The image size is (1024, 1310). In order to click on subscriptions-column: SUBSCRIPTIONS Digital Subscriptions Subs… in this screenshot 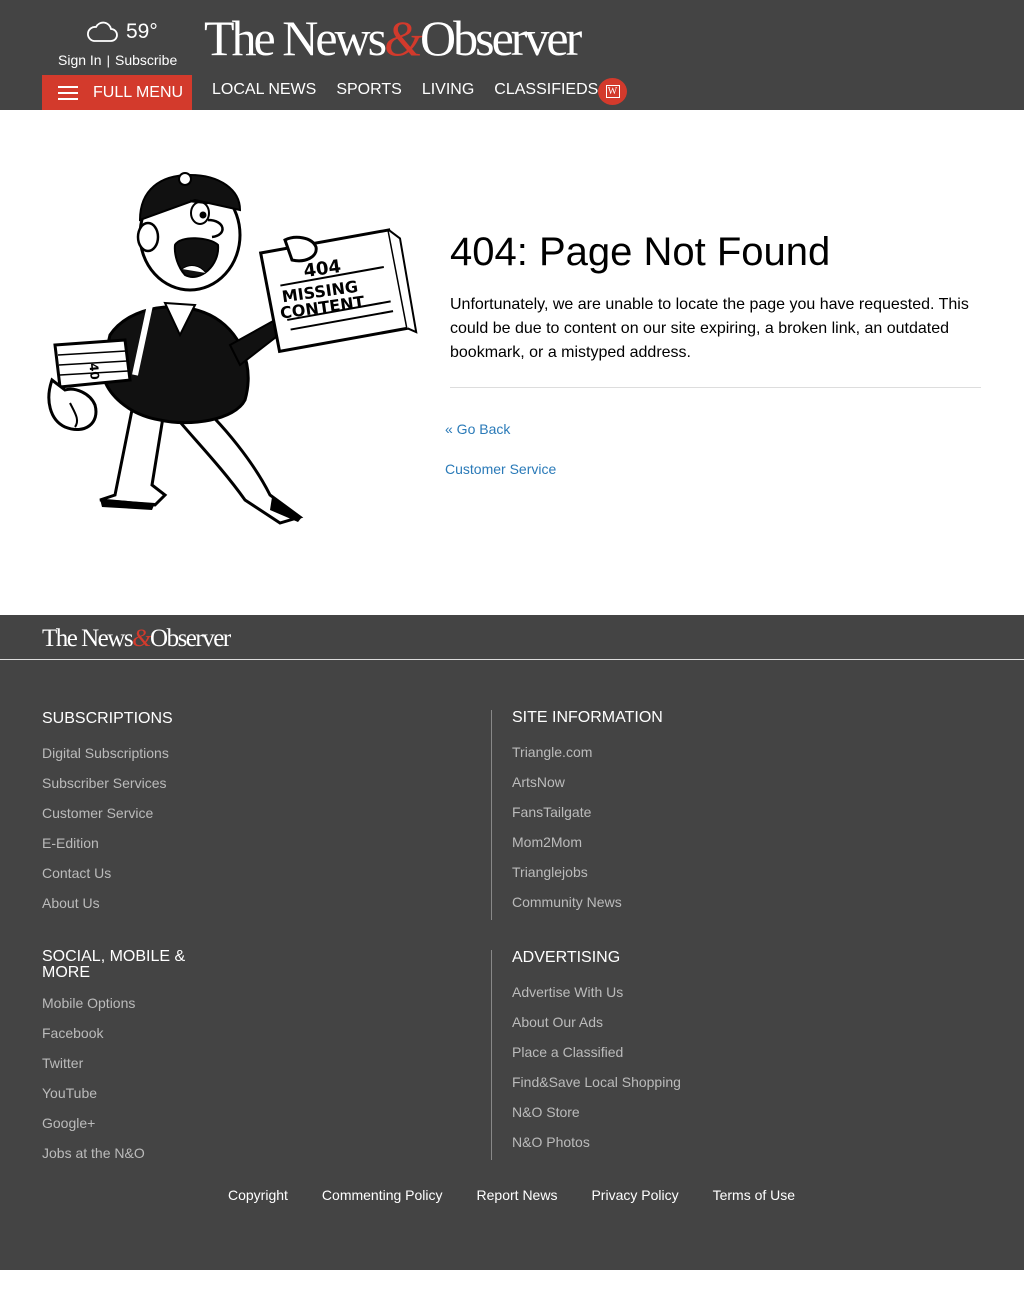, I will do `click(107, 818)`.